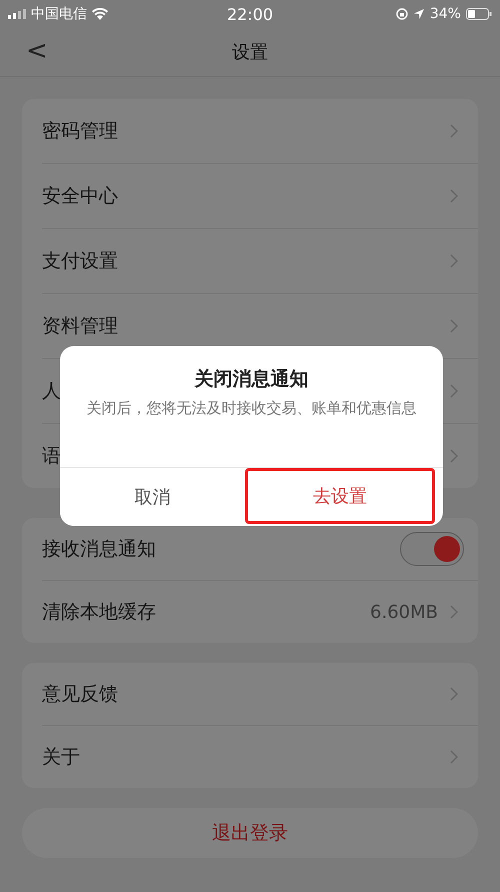 The height and width of the screenshot is (892, 500). Describe the element at coordinates (418, 14) in the screenshot. I see `location-icon` at that location.